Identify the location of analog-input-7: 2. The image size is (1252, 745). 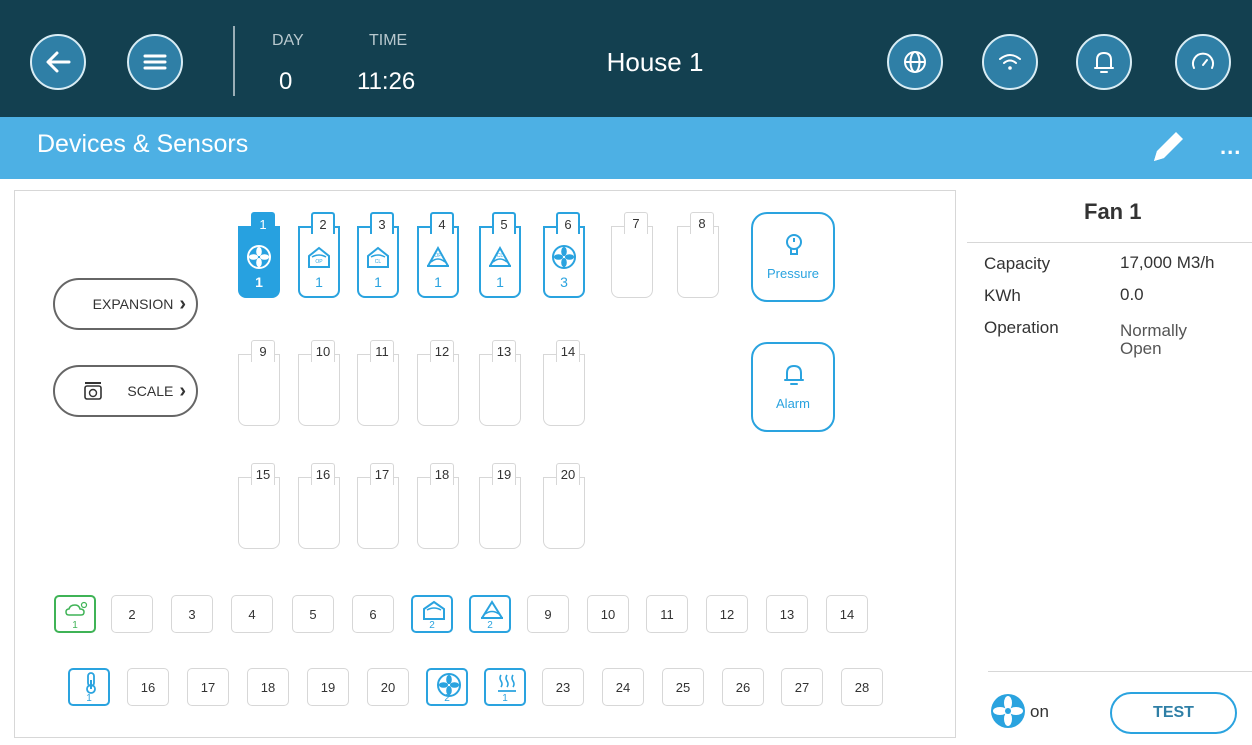
(432, 614).